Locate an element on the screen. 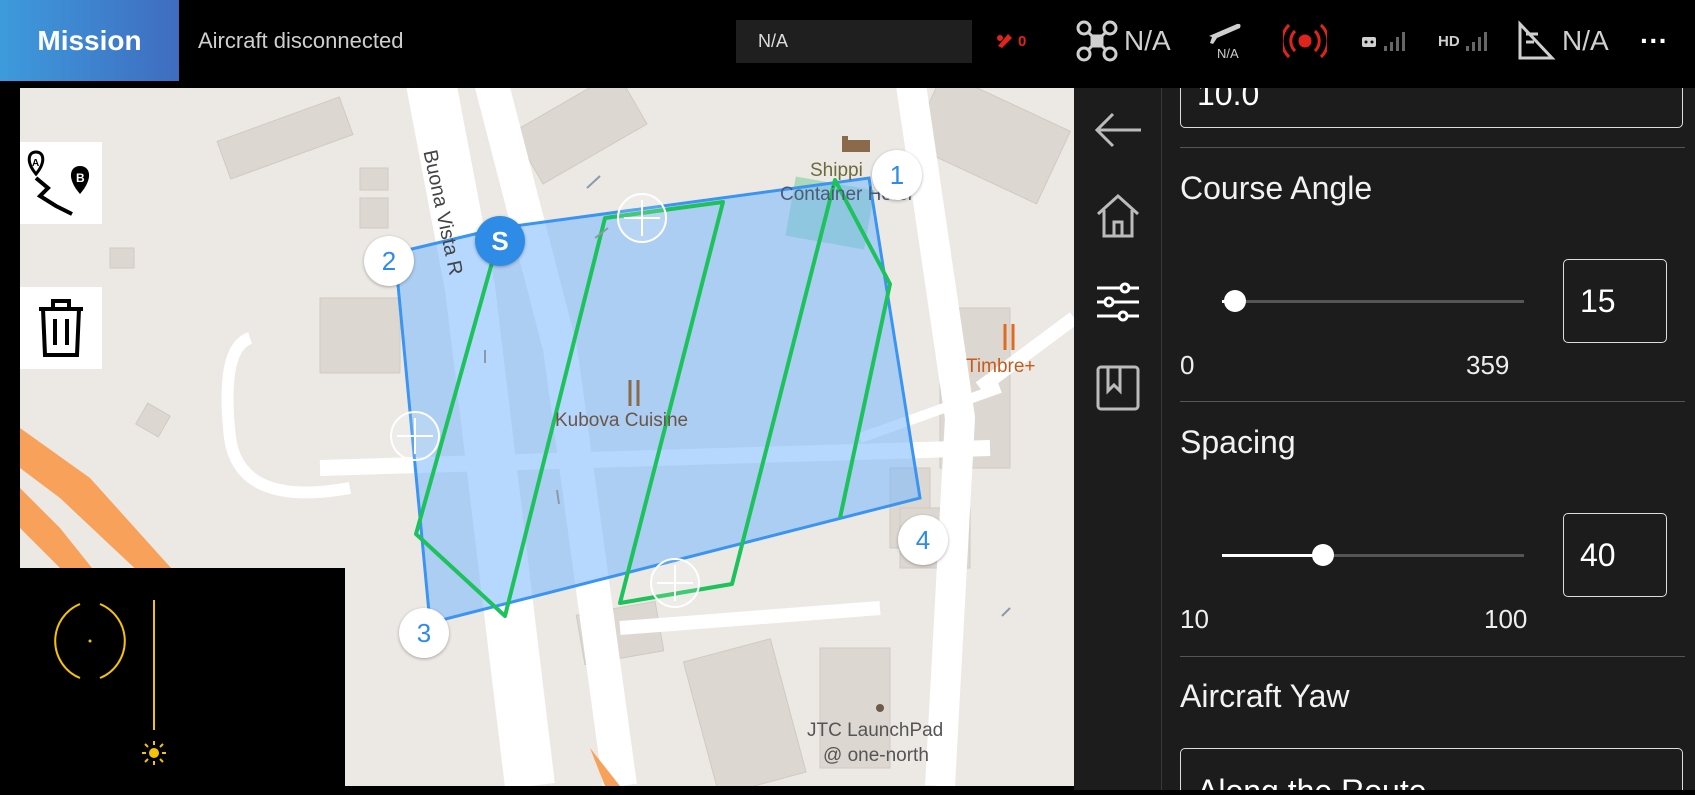 This screenshot has width=1695, height=795. flight-status: N/A is located at coordinates (1225, 41).